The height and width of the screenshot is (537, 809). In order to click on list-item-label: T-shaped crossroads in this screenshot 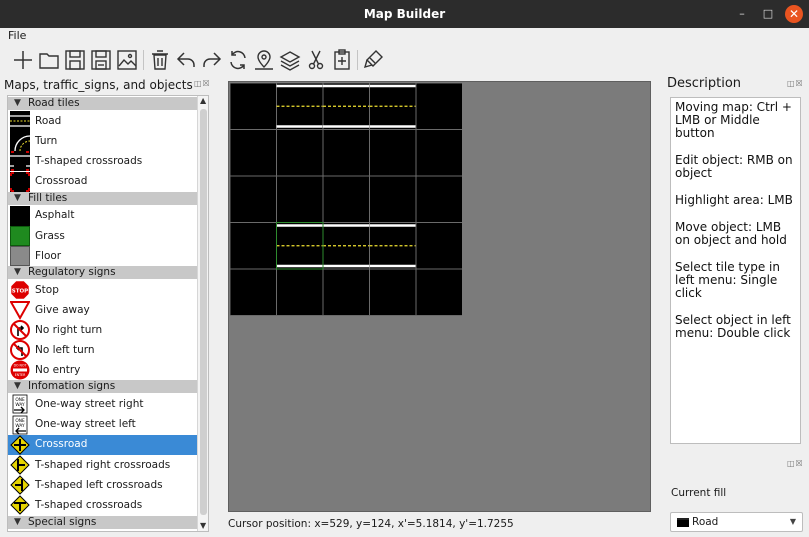, I will do `click(89, 504)`.